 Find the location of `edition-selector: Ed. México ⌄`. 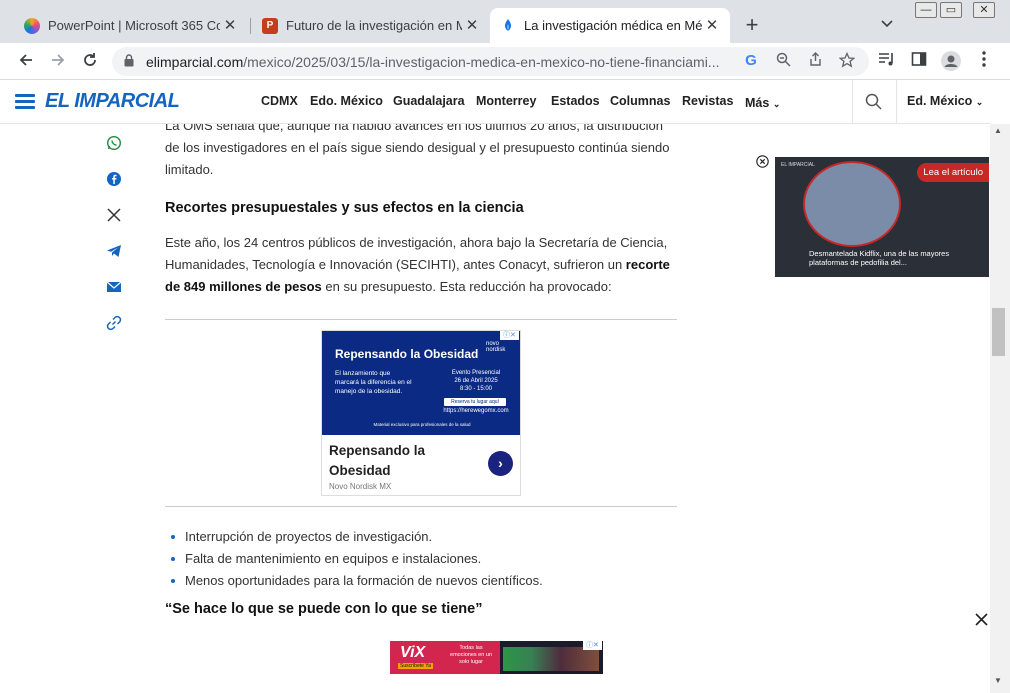

edition-selector: Ed. México ⌄ is located at coordinates (945, 101).